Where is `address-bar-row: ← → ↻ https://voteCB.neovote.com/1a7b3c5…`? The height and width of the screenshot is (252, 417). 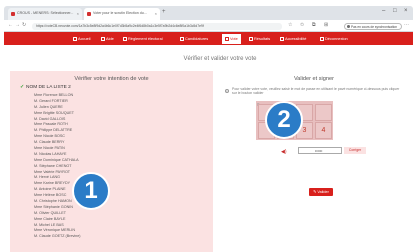
address-bar-row: ← → ↻ https://voteCB.neovote.com/1a7b3c5… is located at coordinates (208, 26).